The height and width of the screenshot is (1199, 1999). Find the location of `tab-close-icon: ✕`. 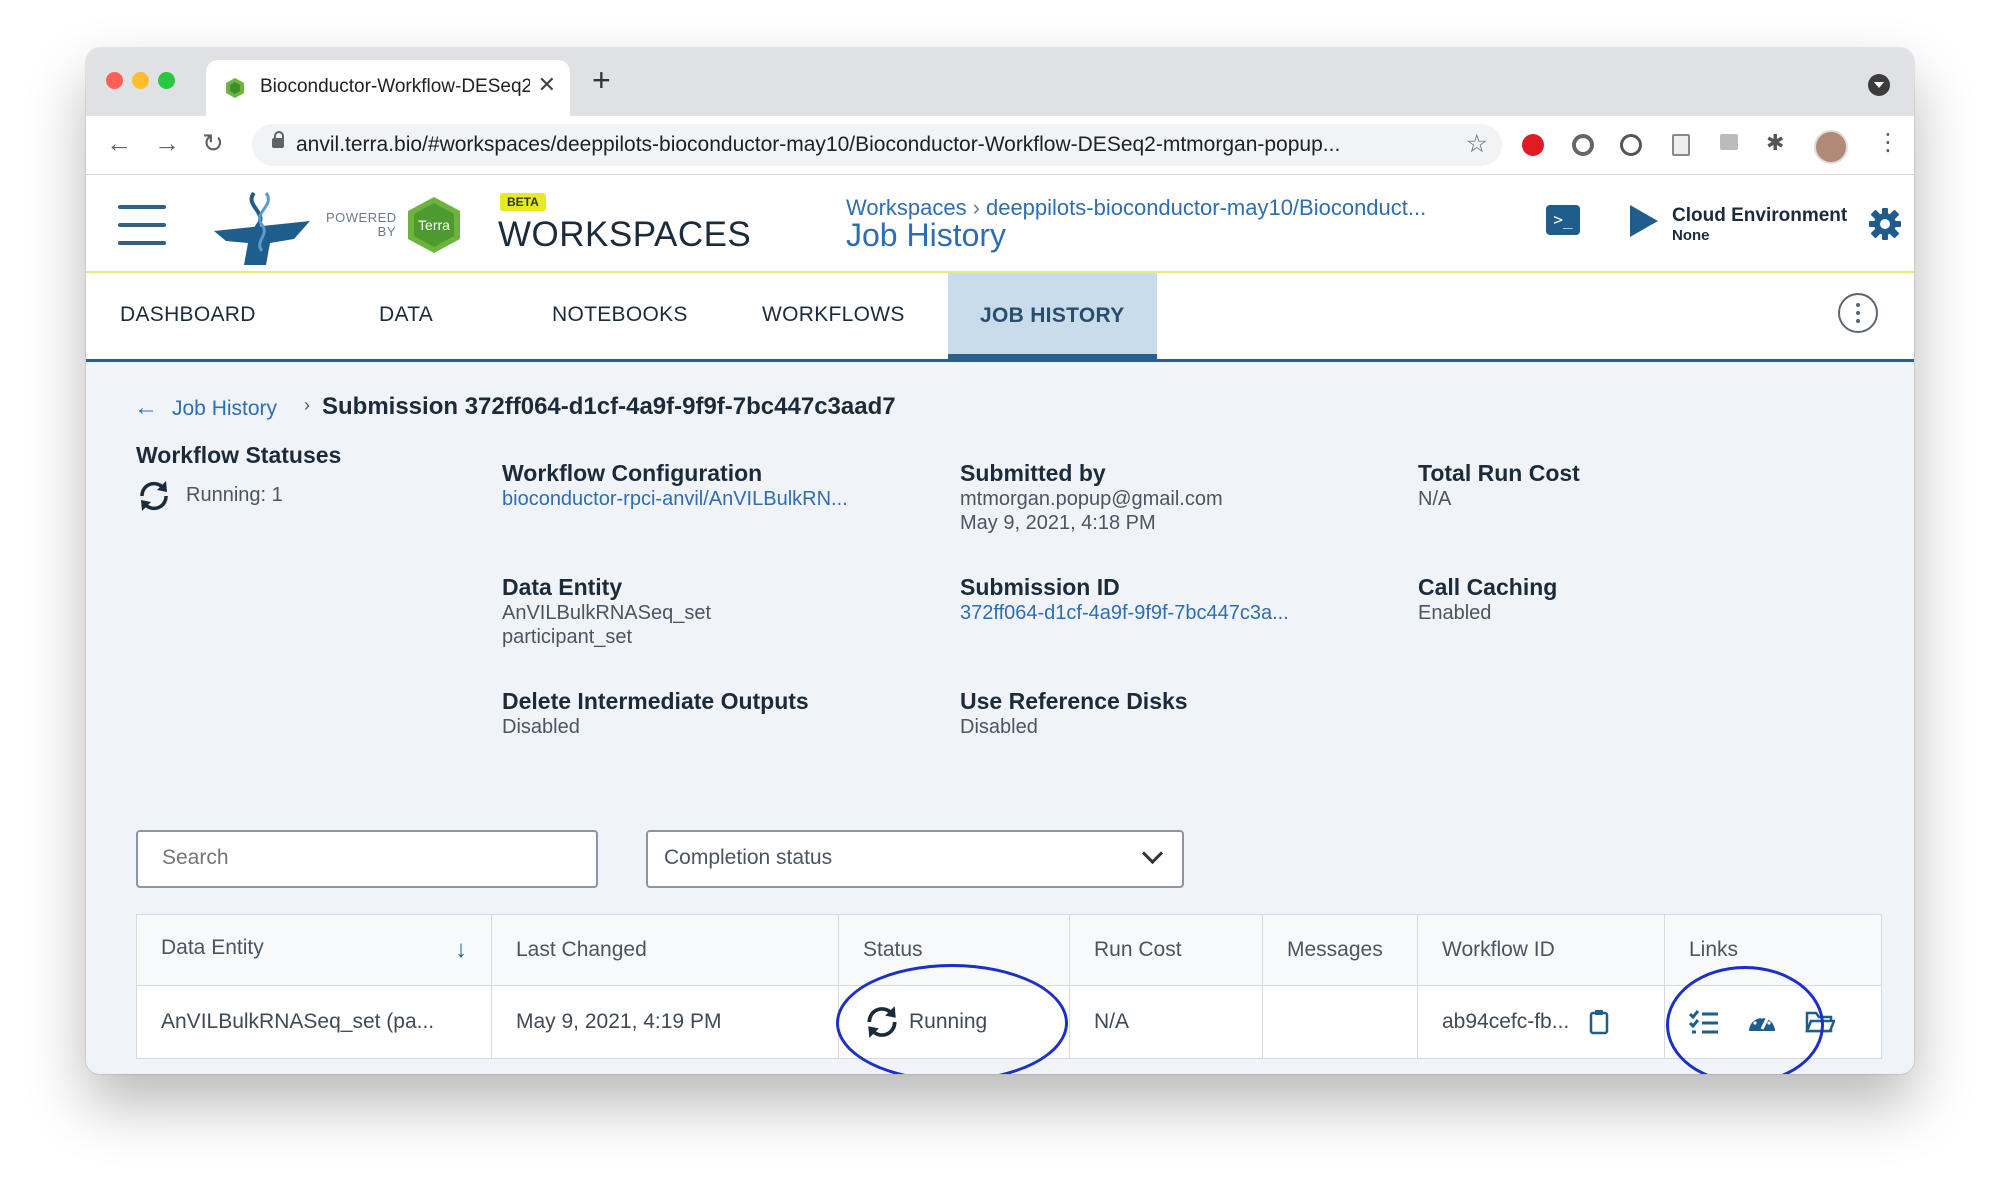

tab-close-icon: ✕ is located at coordinates (547, 85).